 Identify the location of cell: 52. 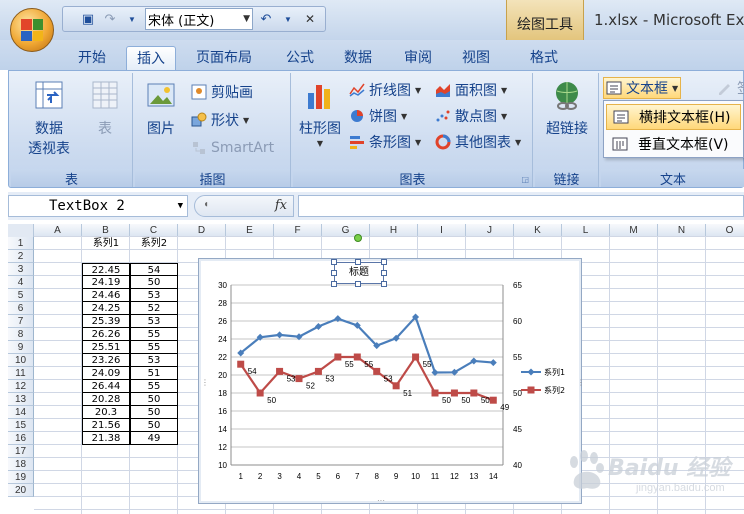
(154, 308).